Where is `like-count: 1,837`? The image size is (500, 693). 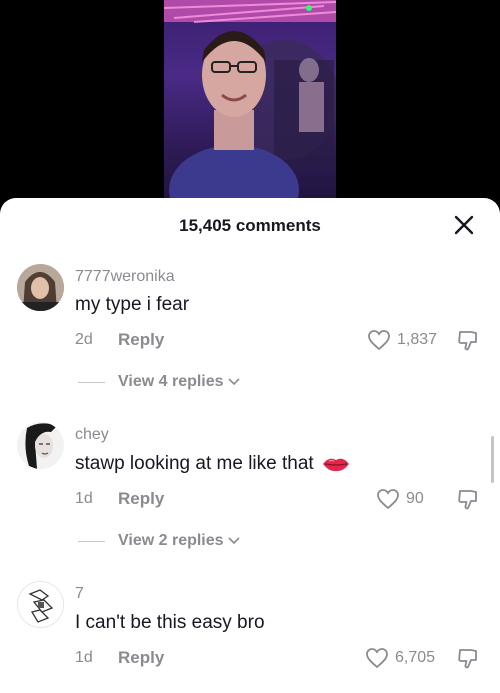
like-count: 1,837 is located at coordinates (417, 339).